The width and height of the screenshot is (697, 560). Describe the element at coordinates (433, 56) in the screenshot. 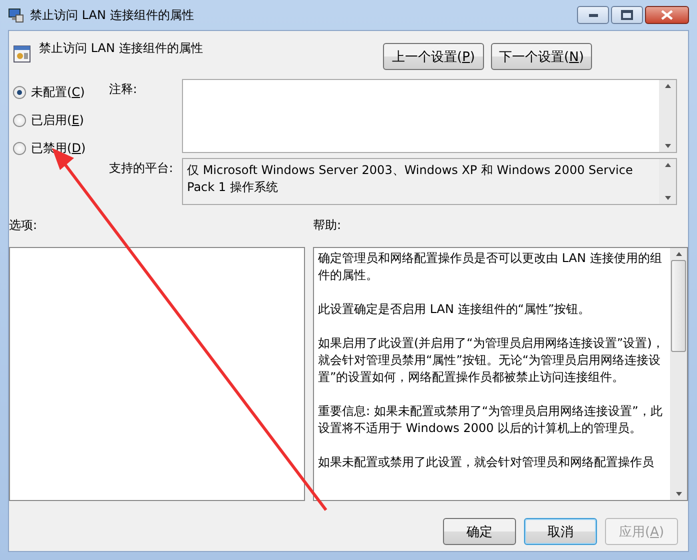

I see `nav-button: 上一个设置(P)` at that location.